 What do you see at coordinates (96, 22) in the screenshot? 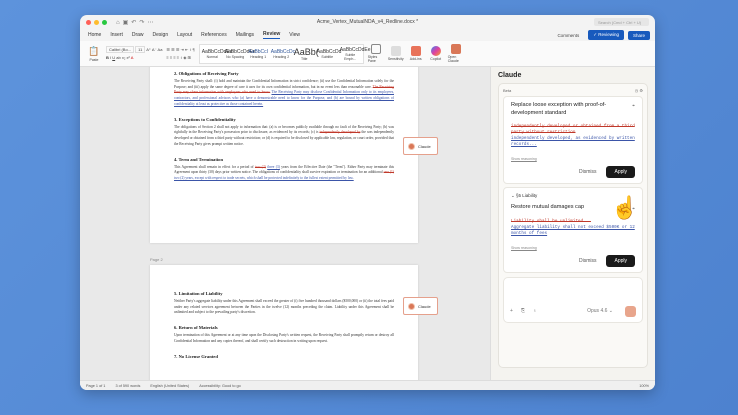
I see `minimize-button` at bounding box center [96, 22].